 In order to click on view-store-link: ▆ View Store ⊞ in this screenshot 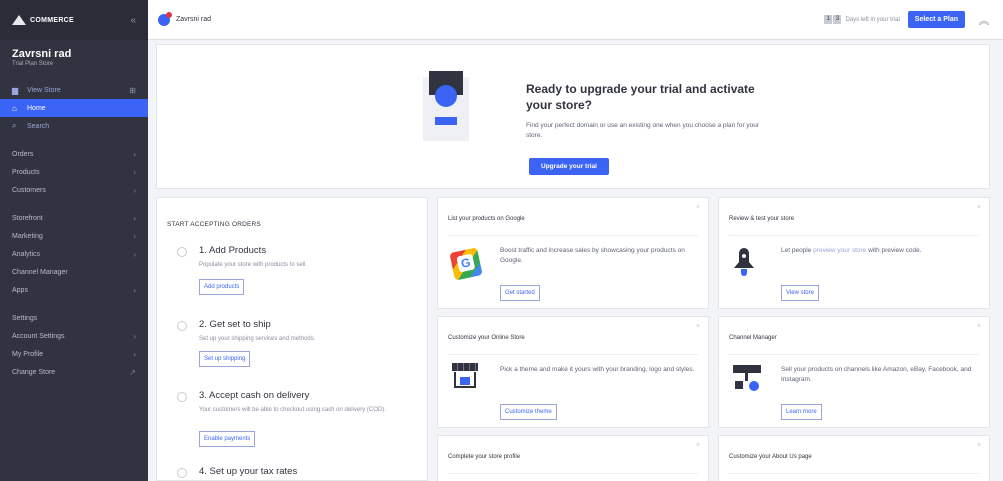, I will do `click(74, 90)`.